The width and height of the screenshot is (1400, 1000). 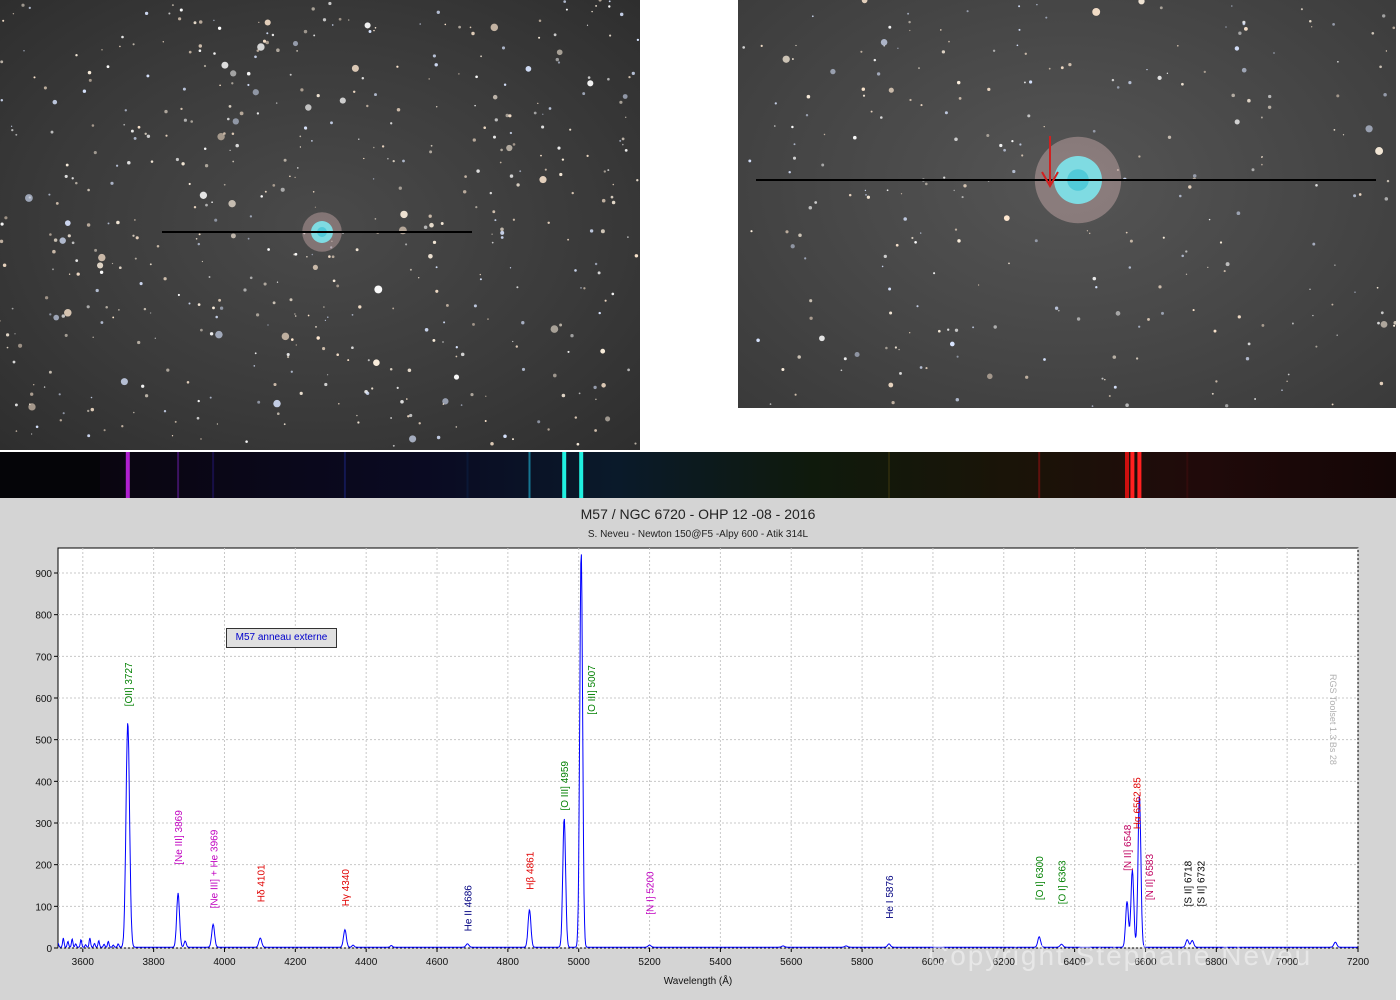 What do you see at coordinates (179, 837) in the screenshot?
I see `line-annotation: [Ne III] 3869` at bounding box center [179, 837].